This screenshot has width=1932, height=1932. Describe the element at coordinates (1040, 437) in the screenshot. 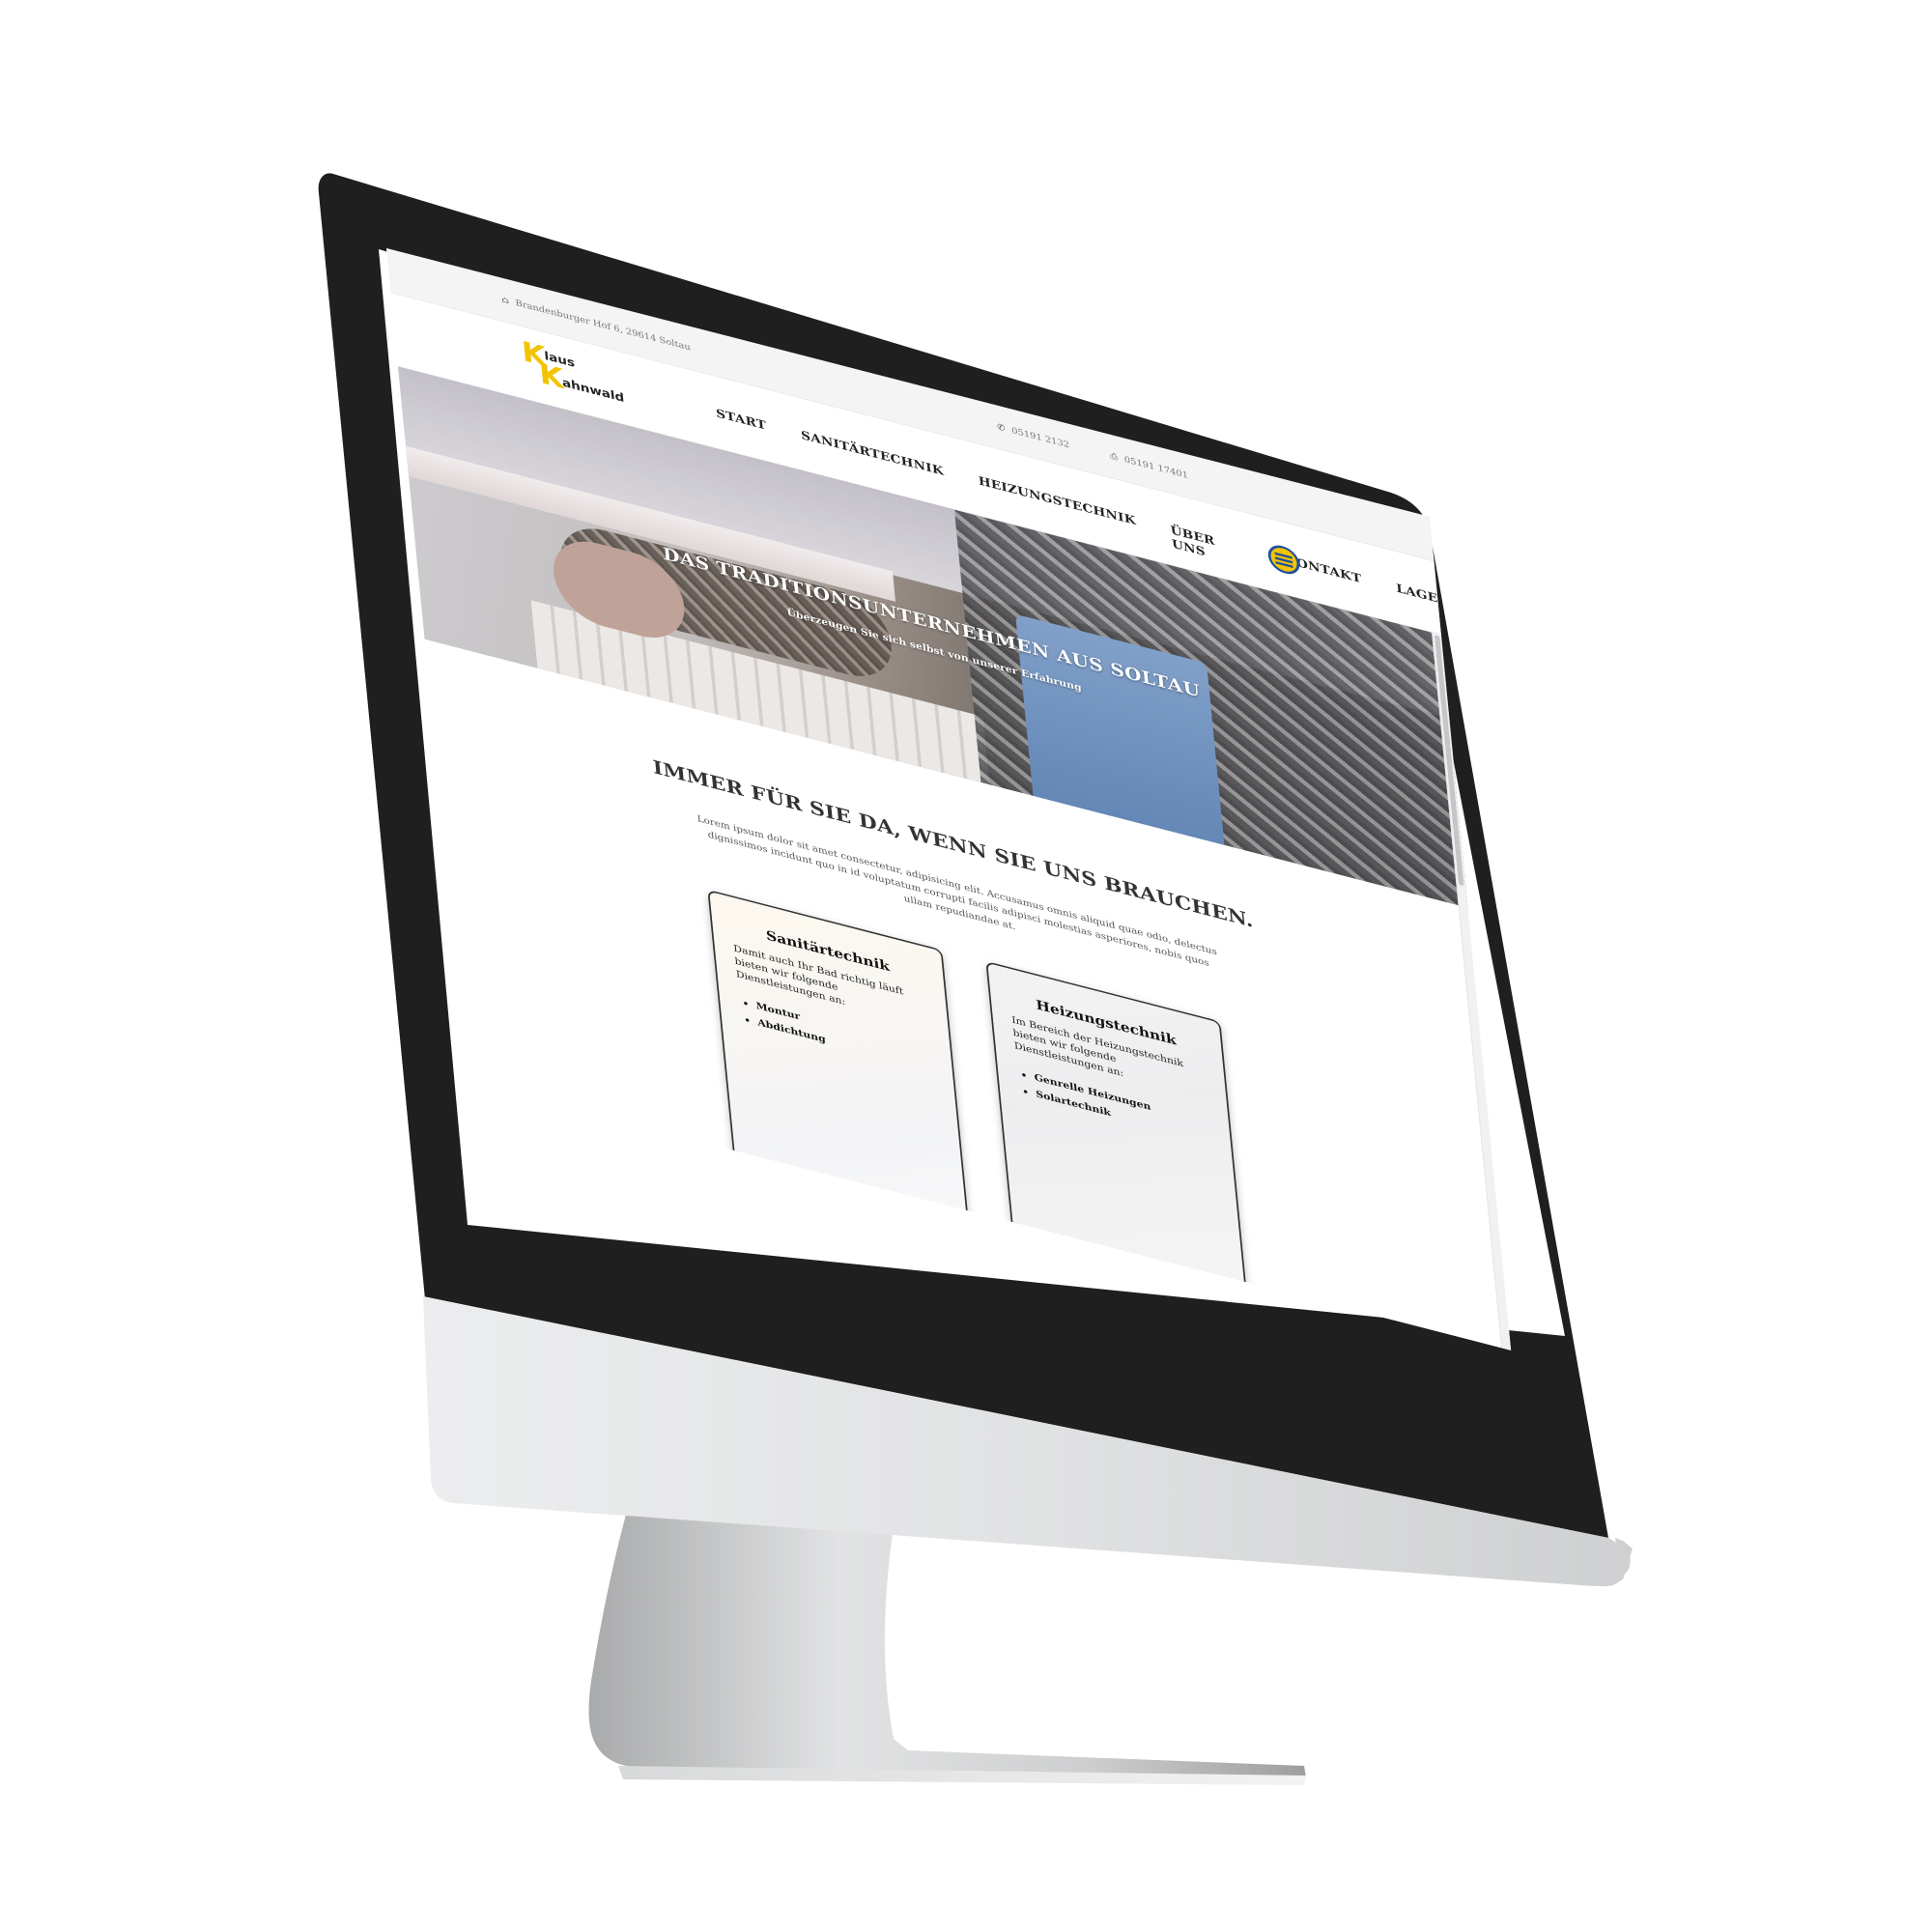

I see `phone-text: 05191 2132` at that location.